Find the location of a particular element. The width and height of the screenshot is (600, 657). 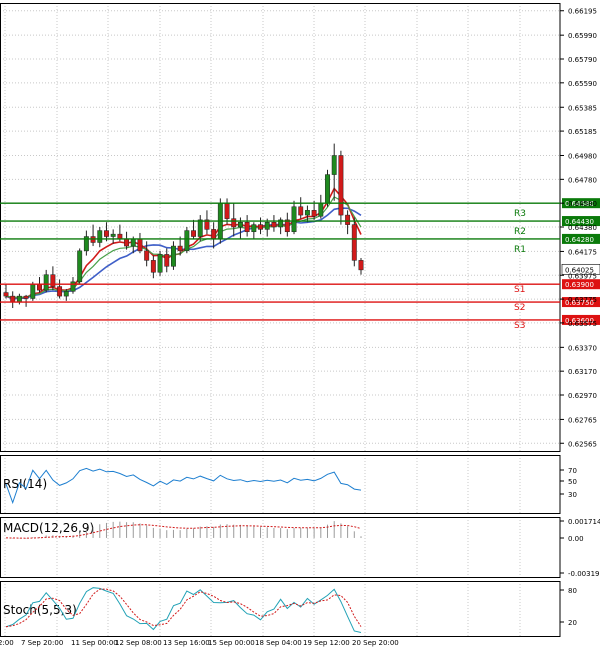

price-tick-label: 0.62765 is located at coordinates (582, 420).